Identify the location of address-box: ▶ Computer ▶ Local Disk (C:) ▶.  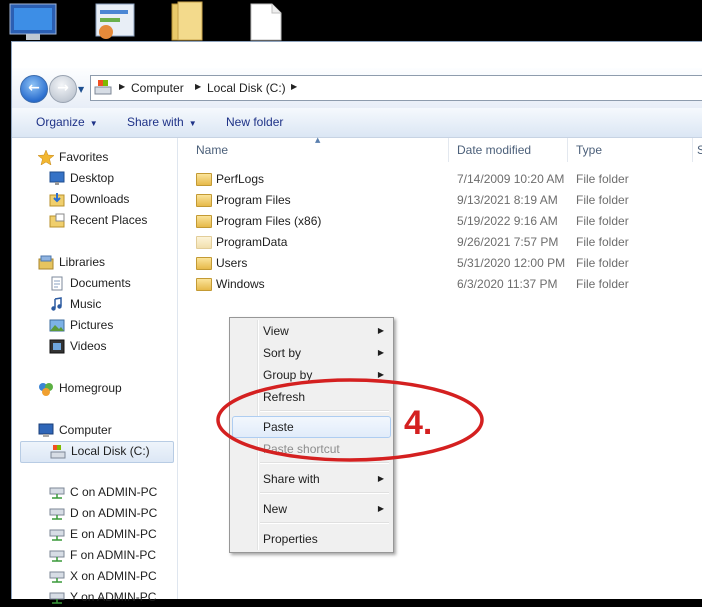
(396, 88).